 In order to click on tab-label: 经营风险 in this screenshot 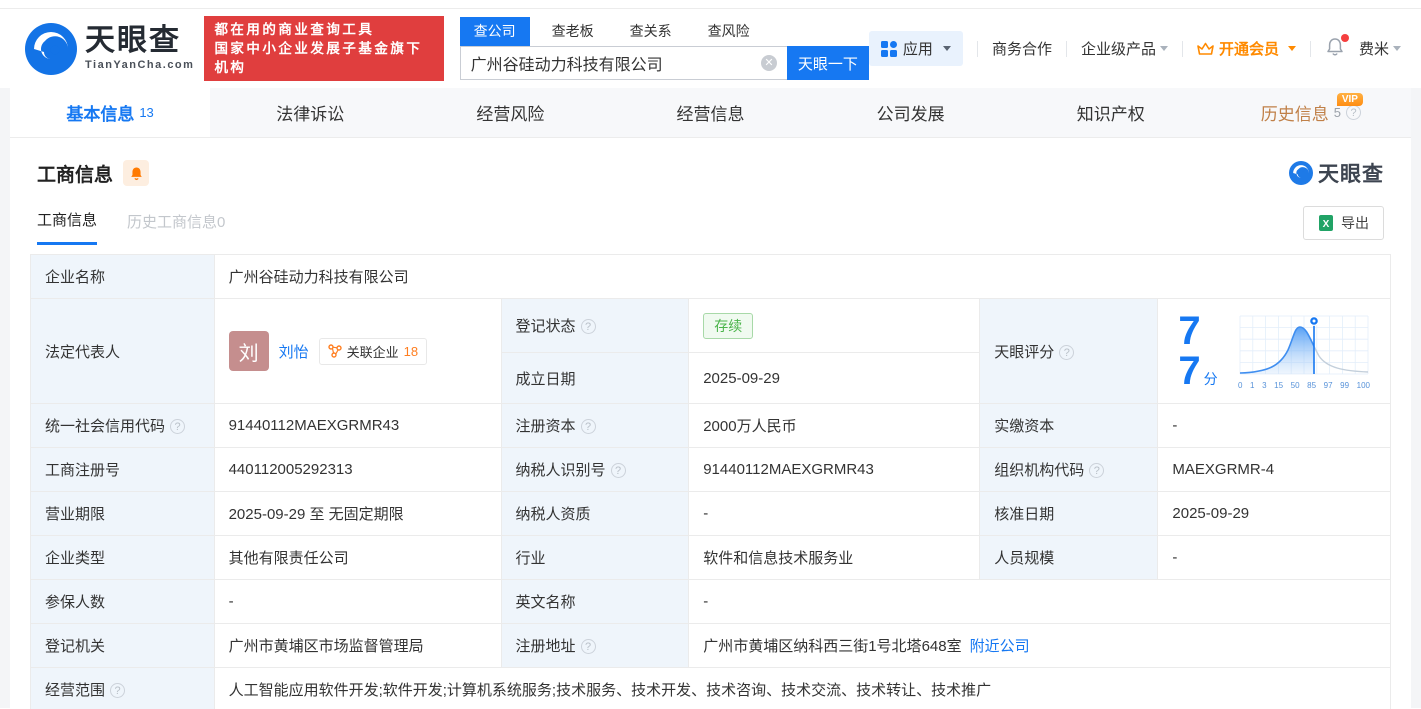, I will do `click(510, 114)`.